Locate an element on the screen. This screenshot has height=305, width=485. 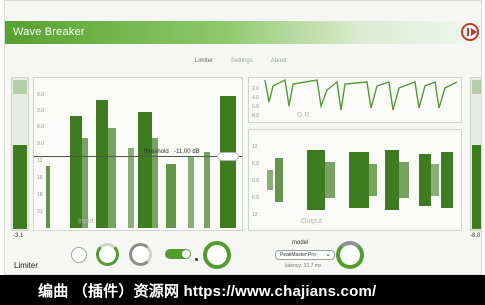
watermark-banner: 编曲 （插件）资源网 https://www.chajians.com/ is located at coordinates (242, 290).